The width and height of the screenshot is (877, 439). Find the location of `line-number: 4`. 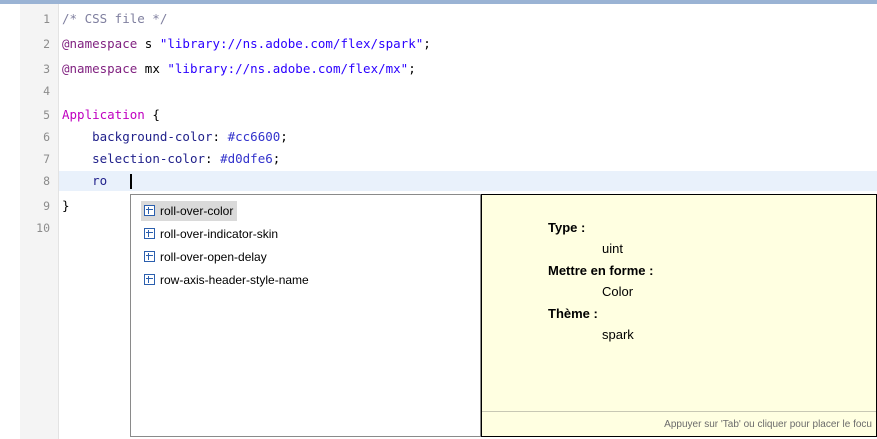

line-number: 4 is located at coordinates (46, 91).